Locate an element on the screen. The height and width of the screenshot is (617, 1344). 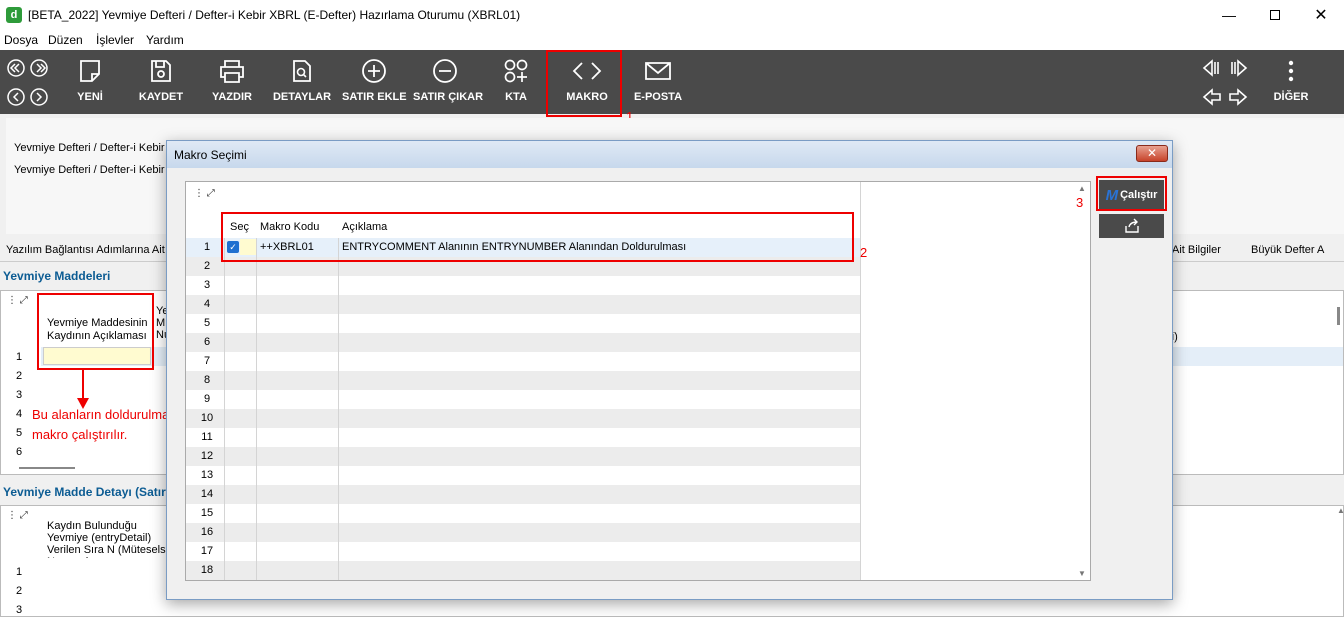
arrow-down-icon is located at coordinates (83, 388).